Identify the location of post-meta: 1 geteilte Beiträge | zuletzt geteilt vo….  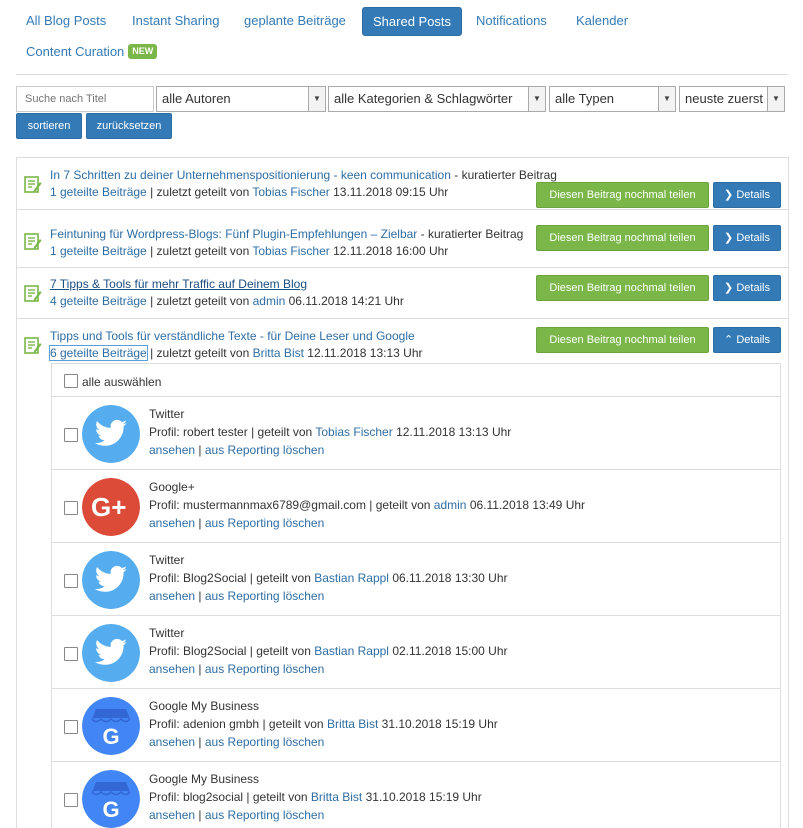
(249, 251).